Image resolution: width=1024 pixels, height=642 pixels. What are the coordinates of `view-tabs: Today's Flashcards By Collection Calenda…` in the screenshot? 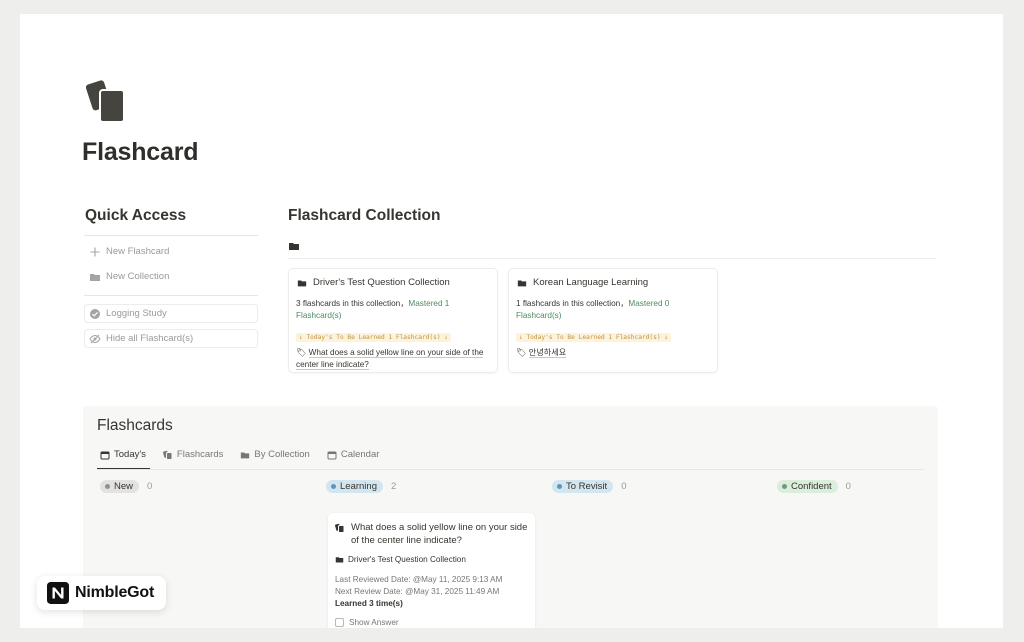 It's located at (240, 457).